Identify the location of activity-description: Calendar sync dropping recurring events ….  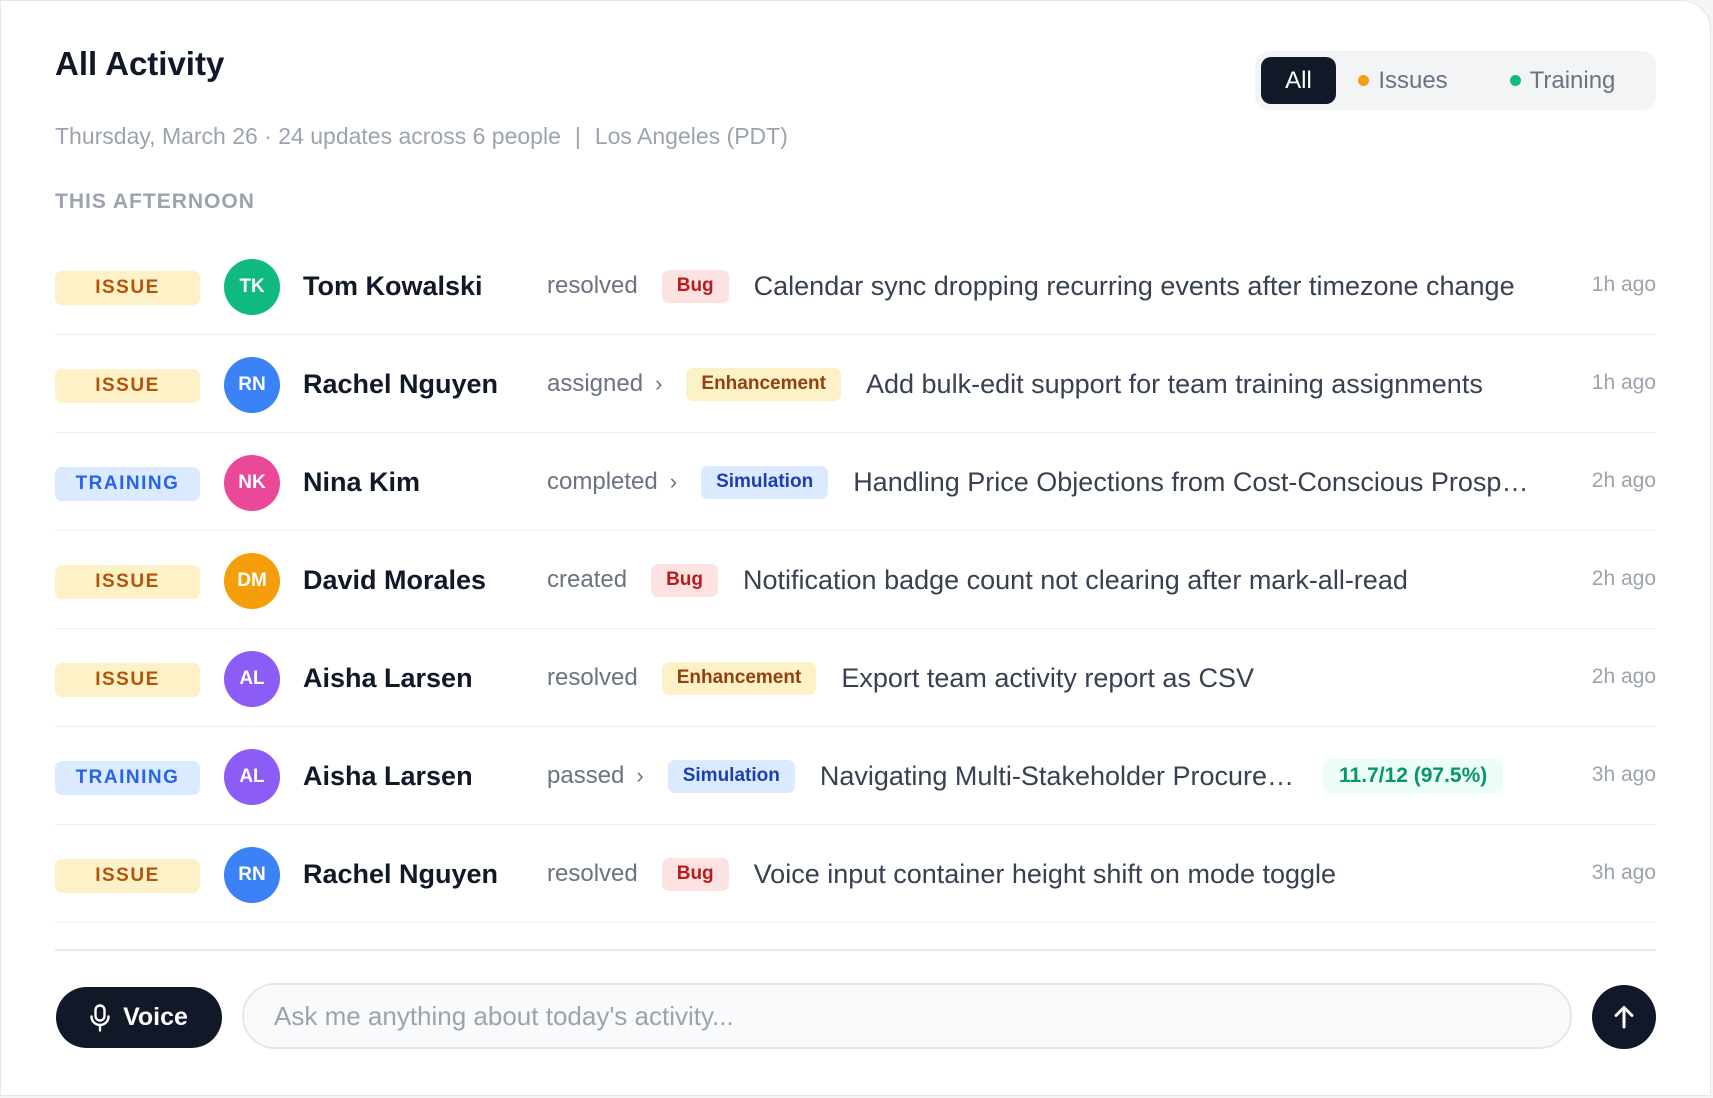
(1134, 286).